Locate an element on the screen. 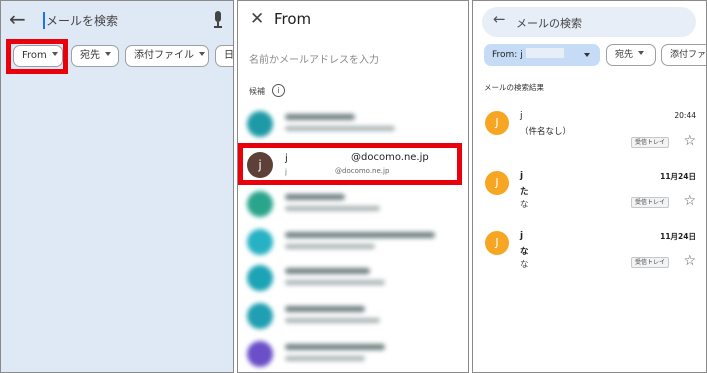  sender-input: 名前かメールアドレスを入力 is located at coordinates (314, 58).